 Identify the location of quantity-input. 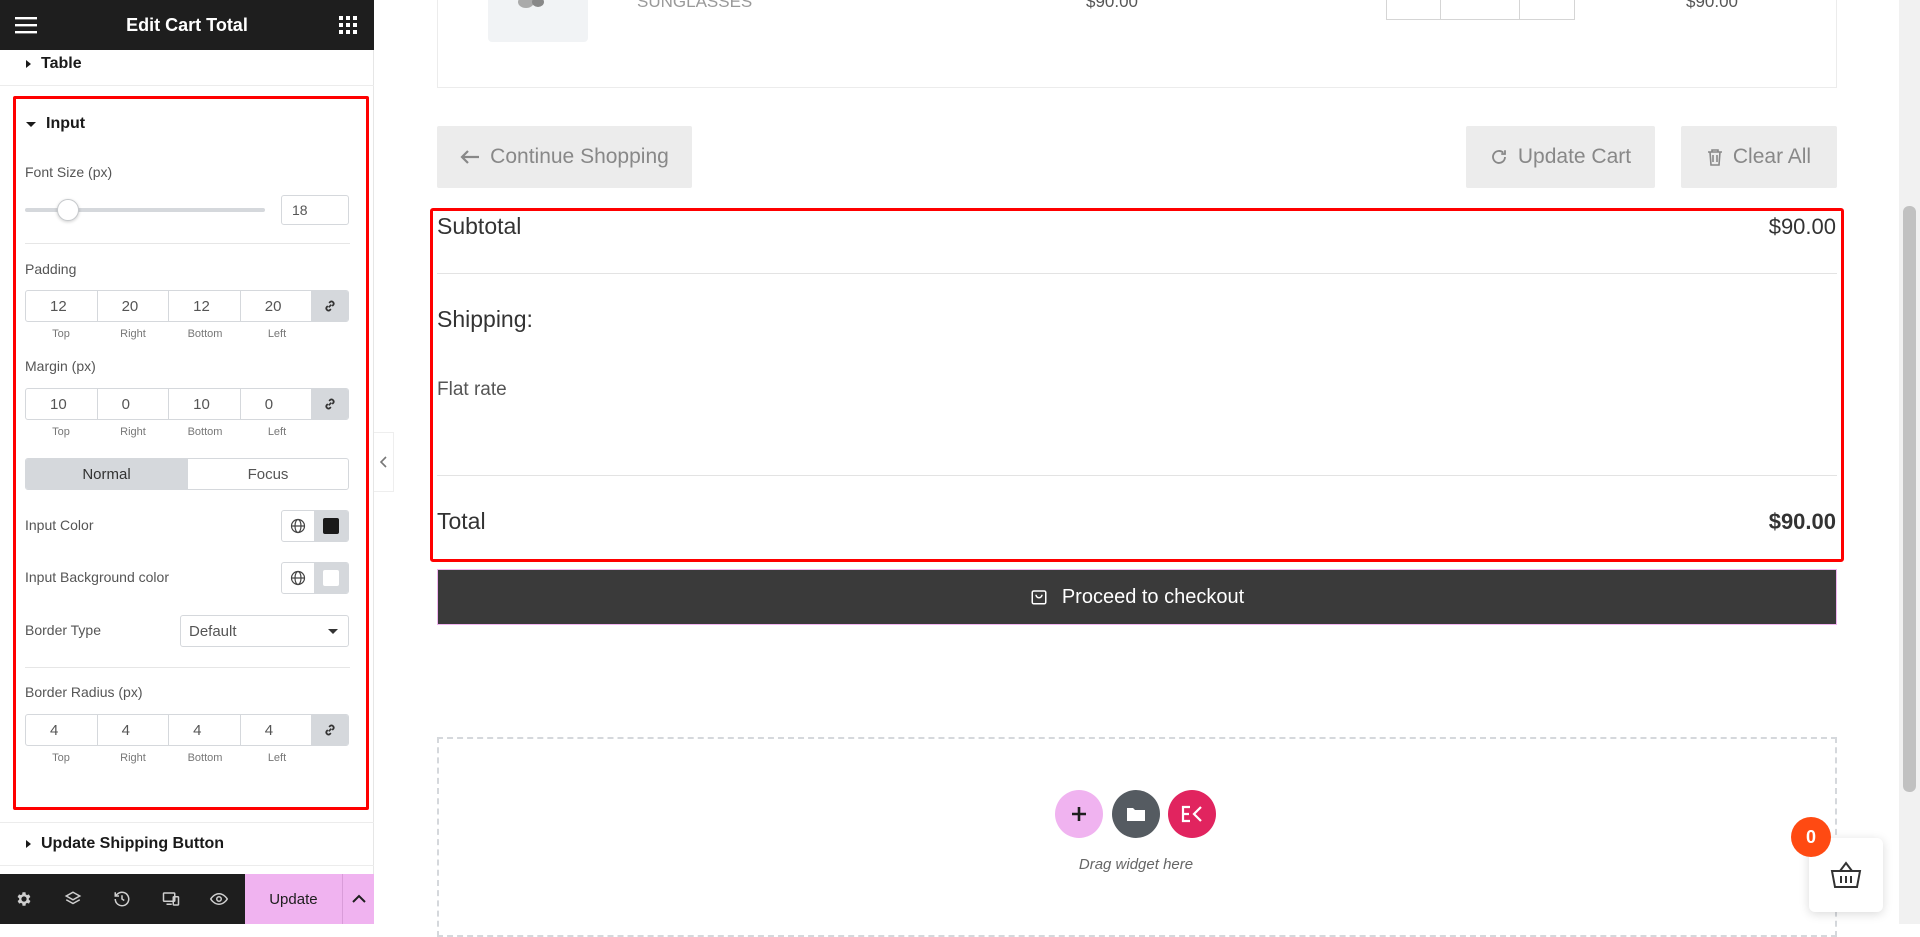
(1481, 9).